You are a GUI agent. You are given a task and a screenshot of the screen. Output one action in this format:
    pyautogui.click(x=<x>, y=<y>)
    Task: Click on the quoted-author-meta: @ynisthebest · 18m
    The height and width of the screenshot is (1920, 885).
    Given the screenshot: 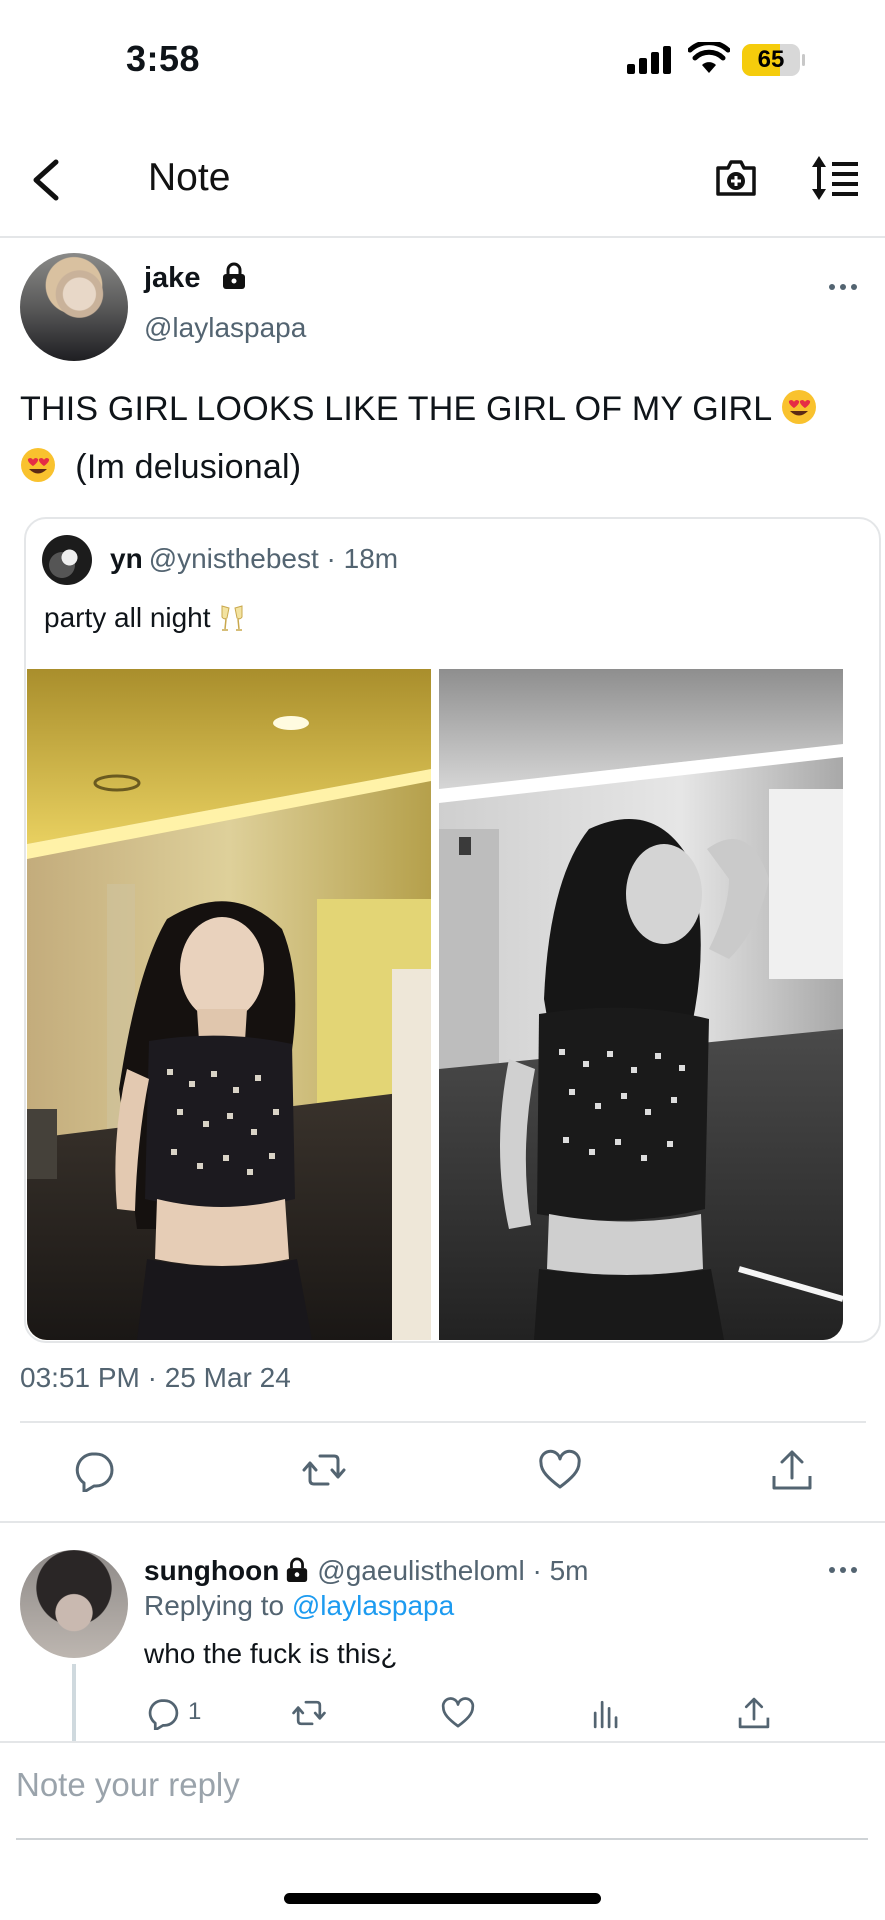 What is the action you would take?
    pyautogui.click(x=273, y=558)
    